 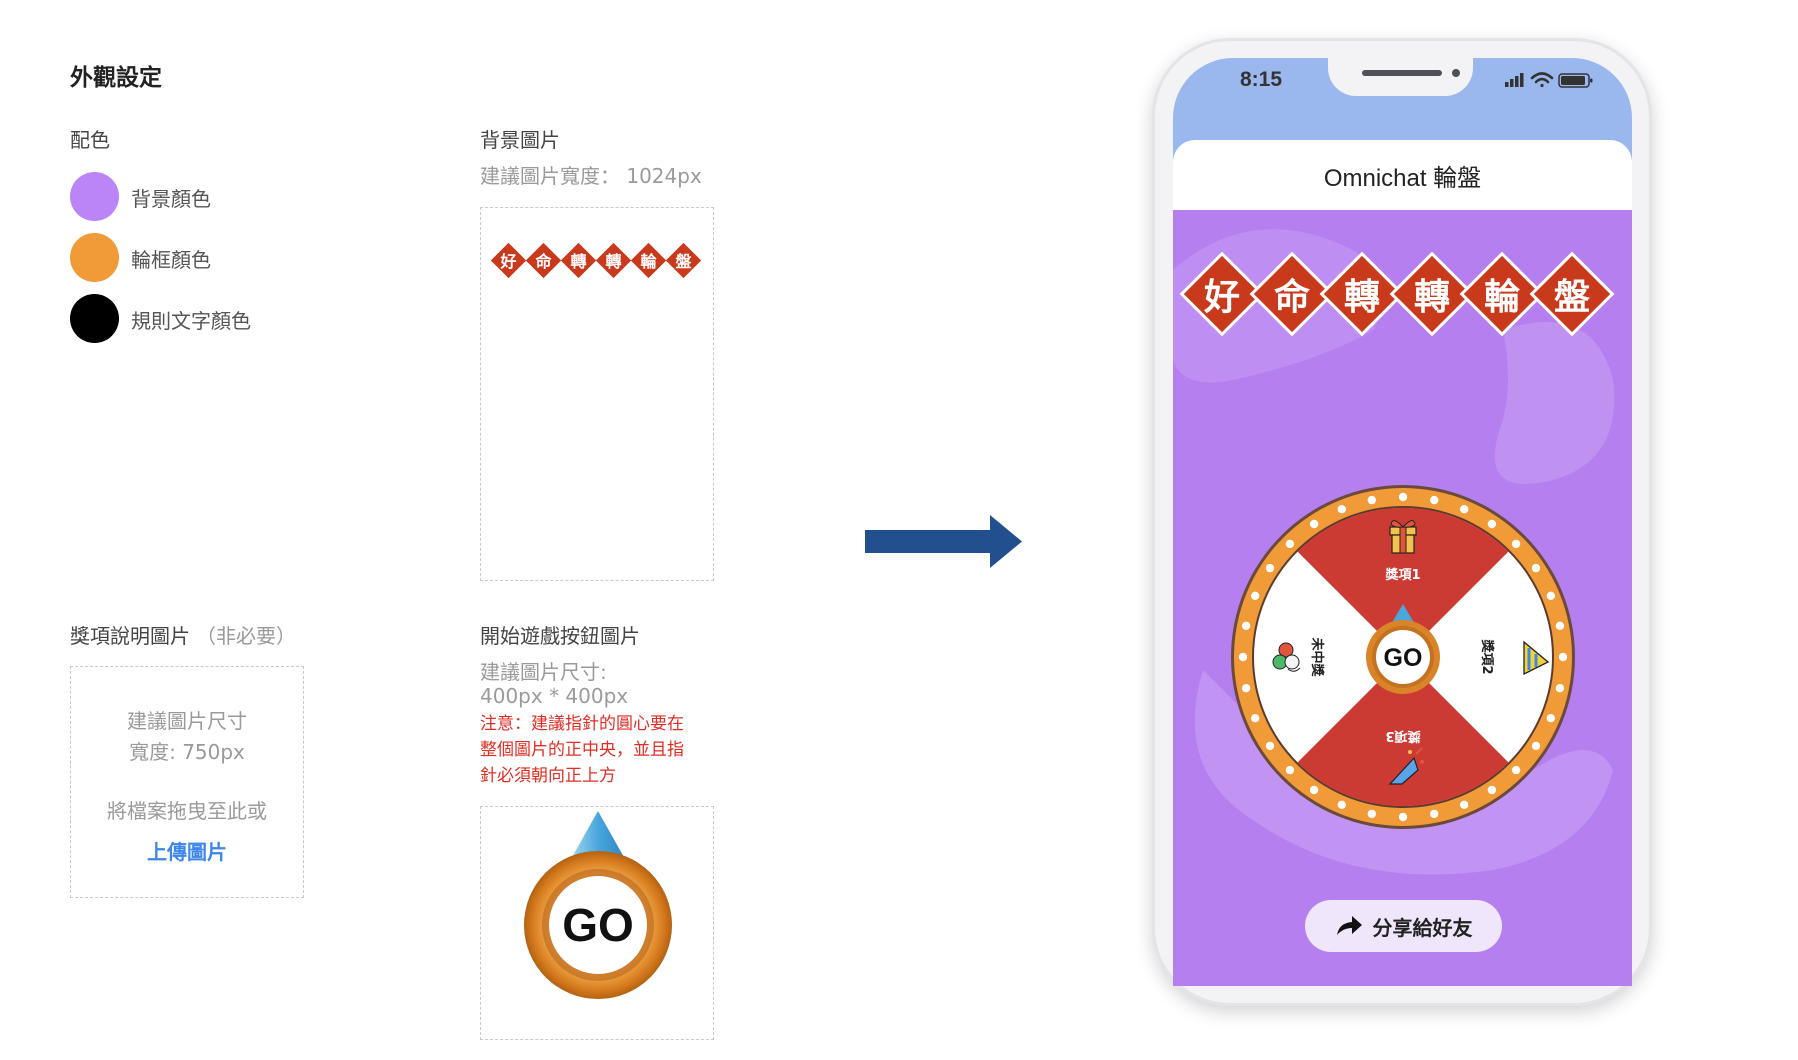 What do you see at coordinates (1402, 575) in the screenshot?
I see `segment-label: 獎項1` at bounding box center [1402, 575].